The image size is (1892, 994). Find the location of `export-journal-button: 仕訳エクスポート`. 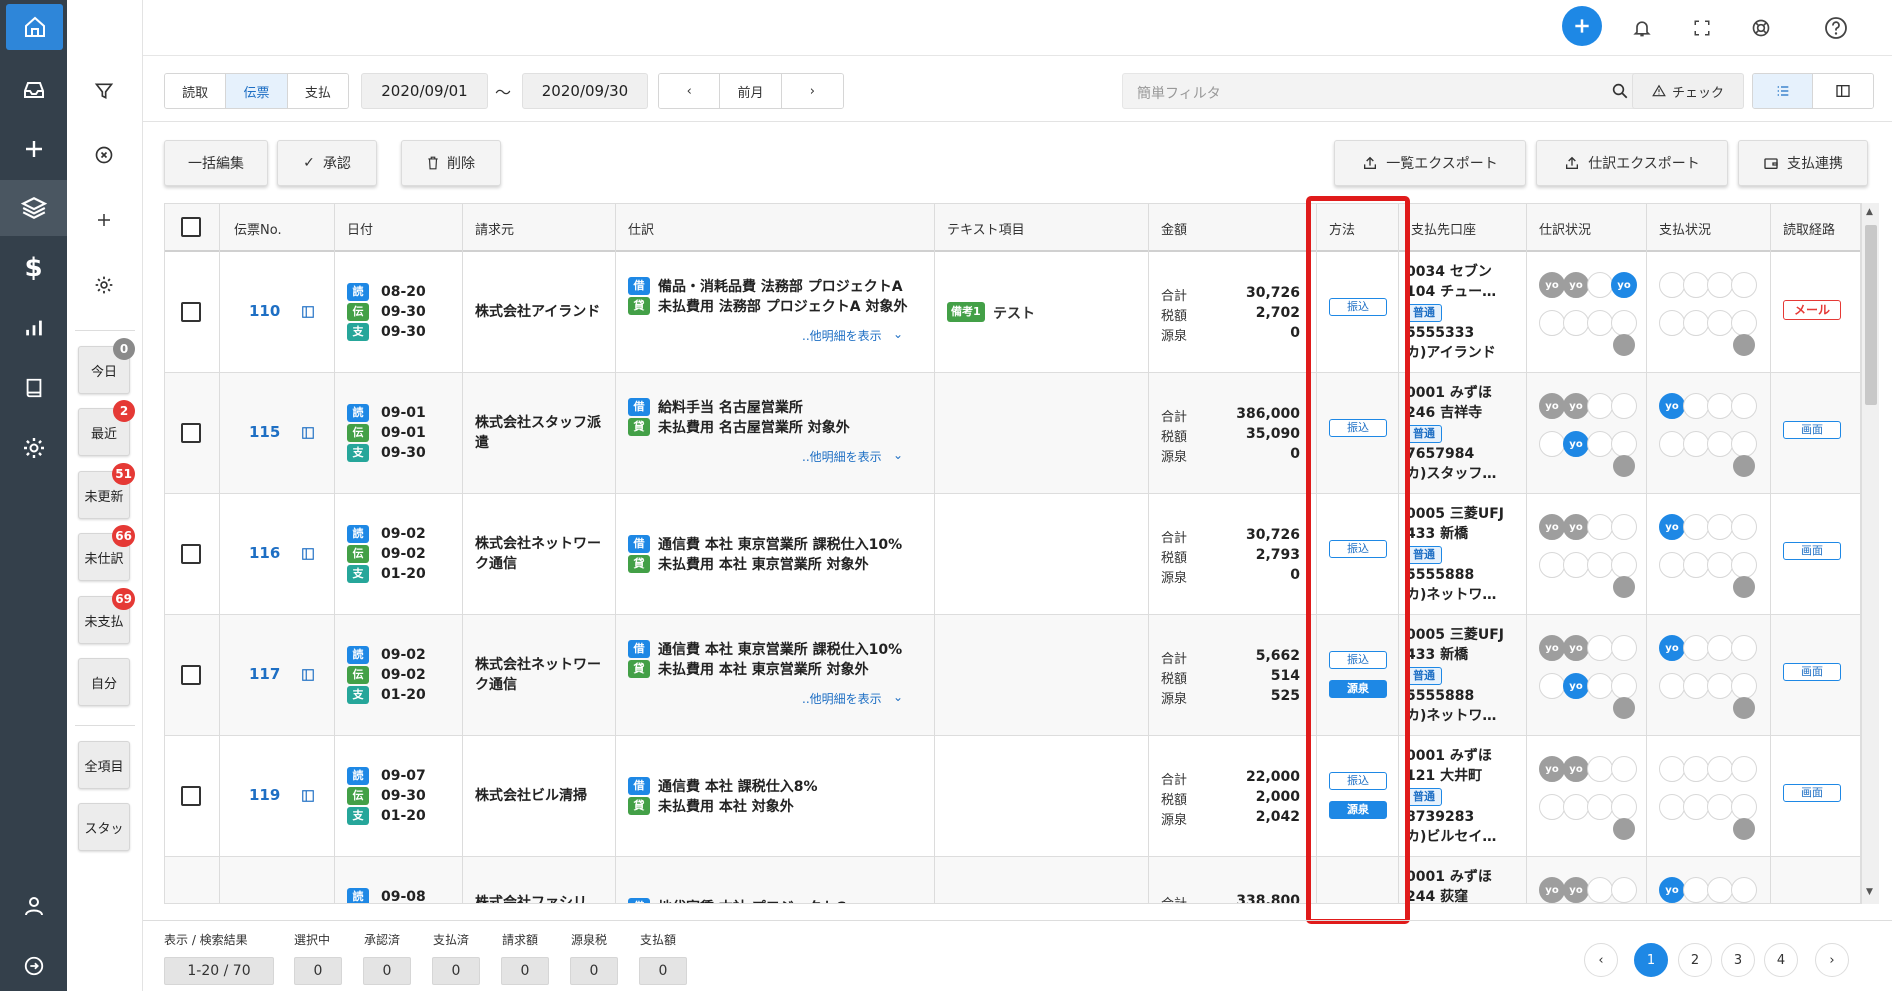

export-journal-button: 仕訳エクスポート is located at coordinates (1632, 163).